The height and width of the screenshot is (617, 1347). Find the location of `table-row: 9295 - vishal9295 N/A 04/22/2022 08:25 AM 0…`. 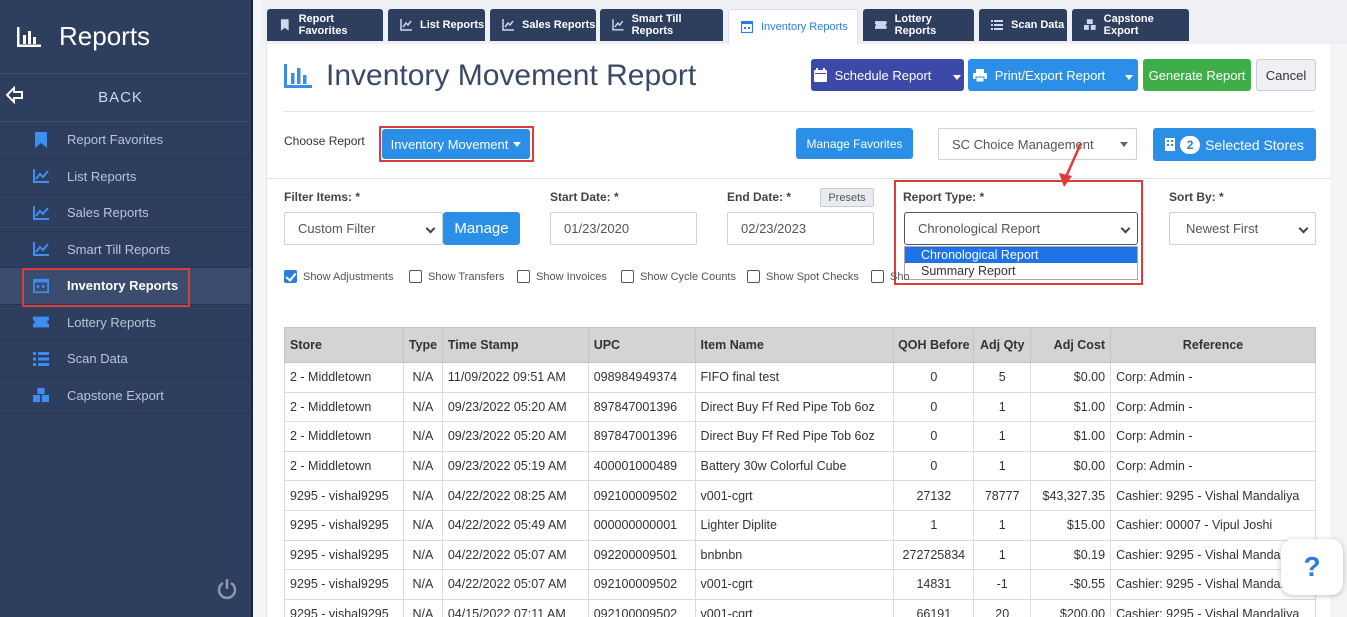

table-row: 9295 - vishal9295 N/A 04/22/2022 08:25 AM 0… is located at coordinates (800, 495).